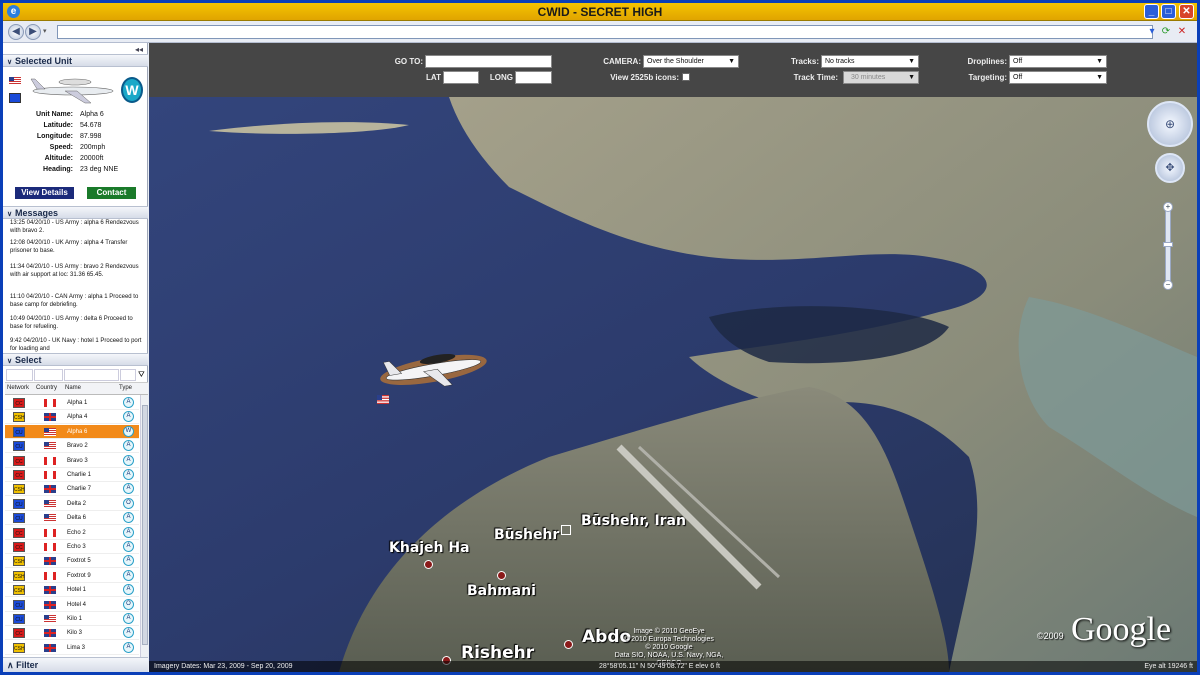 This screenshot has height=675, width=1200. Describe the element at coordinates (128, 417) in the screenshot. I see `unit-type-icon: A` at that location.